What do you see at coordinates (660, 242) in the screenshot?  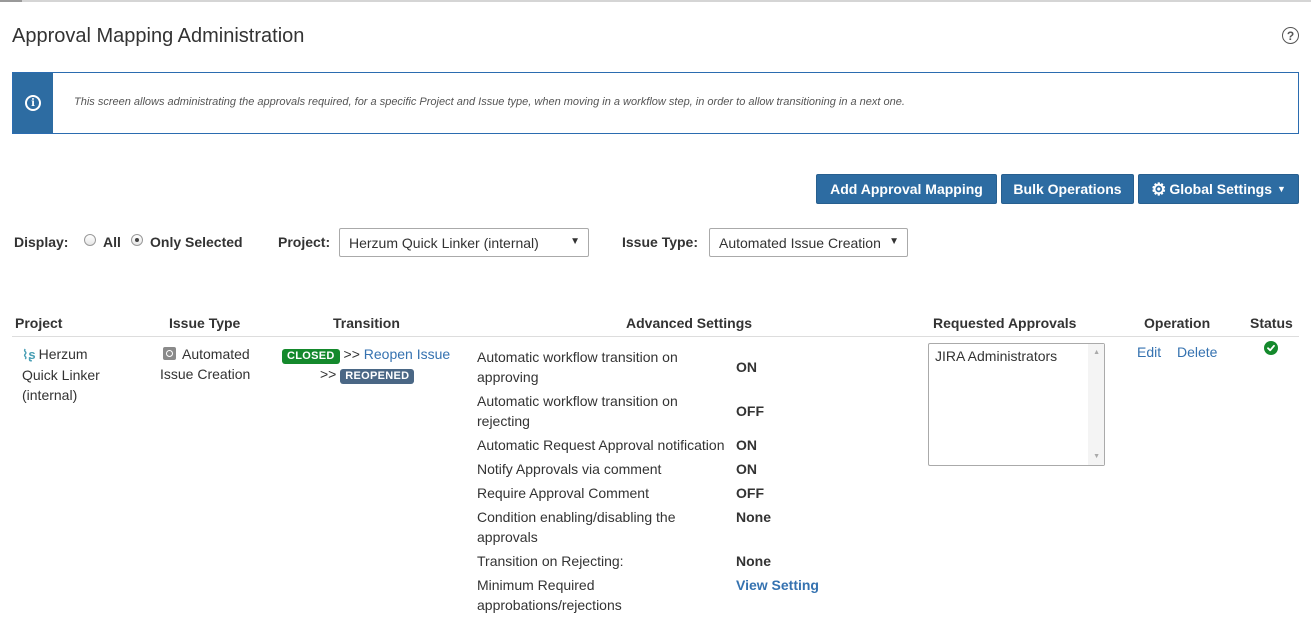 I see `issue-type-label: Issue Type:` at bounding box center [660, 242].